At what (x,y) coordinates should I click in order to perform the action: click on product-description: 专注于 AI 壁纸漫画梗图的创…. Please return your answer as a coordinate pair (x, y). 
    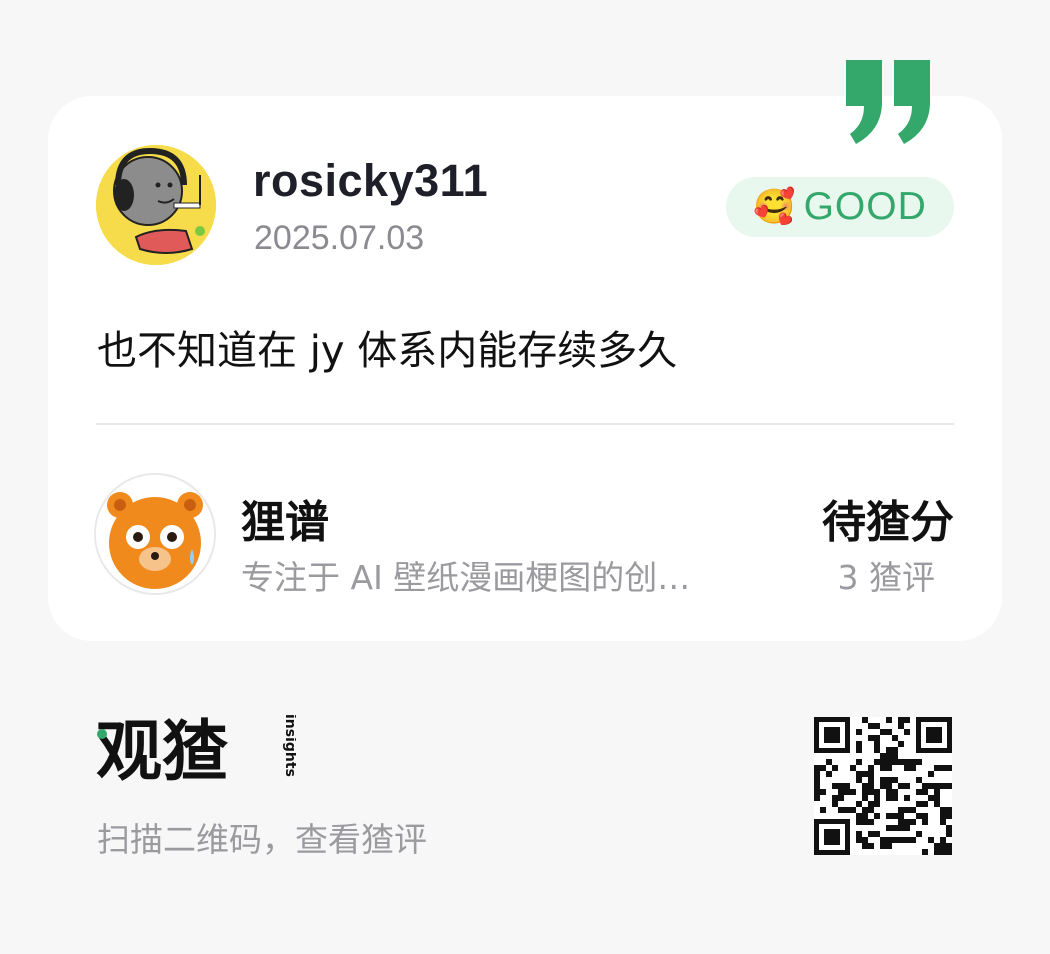
    Looking at the image, I should click on (466, 577).